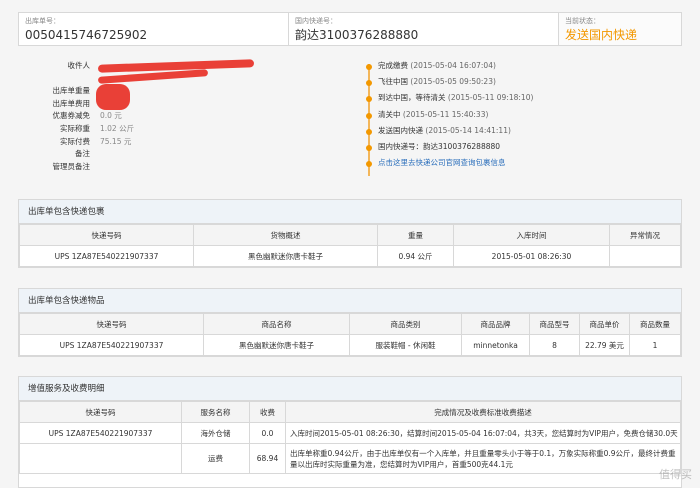 The height and width of the screenshot is (488, 700). I want to click on tracking-number-cell: 国内快递号： 韵达3100376288880, so click(424, 29).